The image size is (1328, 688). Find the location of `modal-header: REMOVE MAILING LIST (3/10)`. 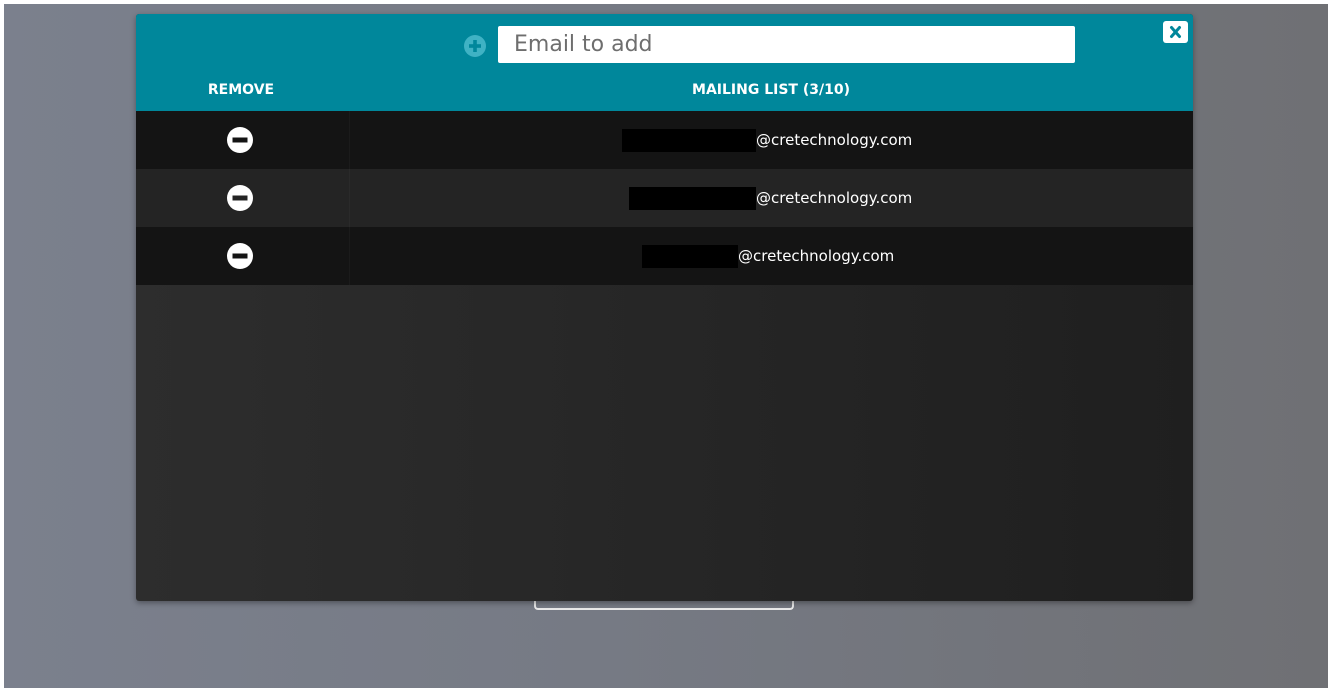

modal-header: REMOVE MAILING LIST (3/10) is located at coordinates (664, 62).